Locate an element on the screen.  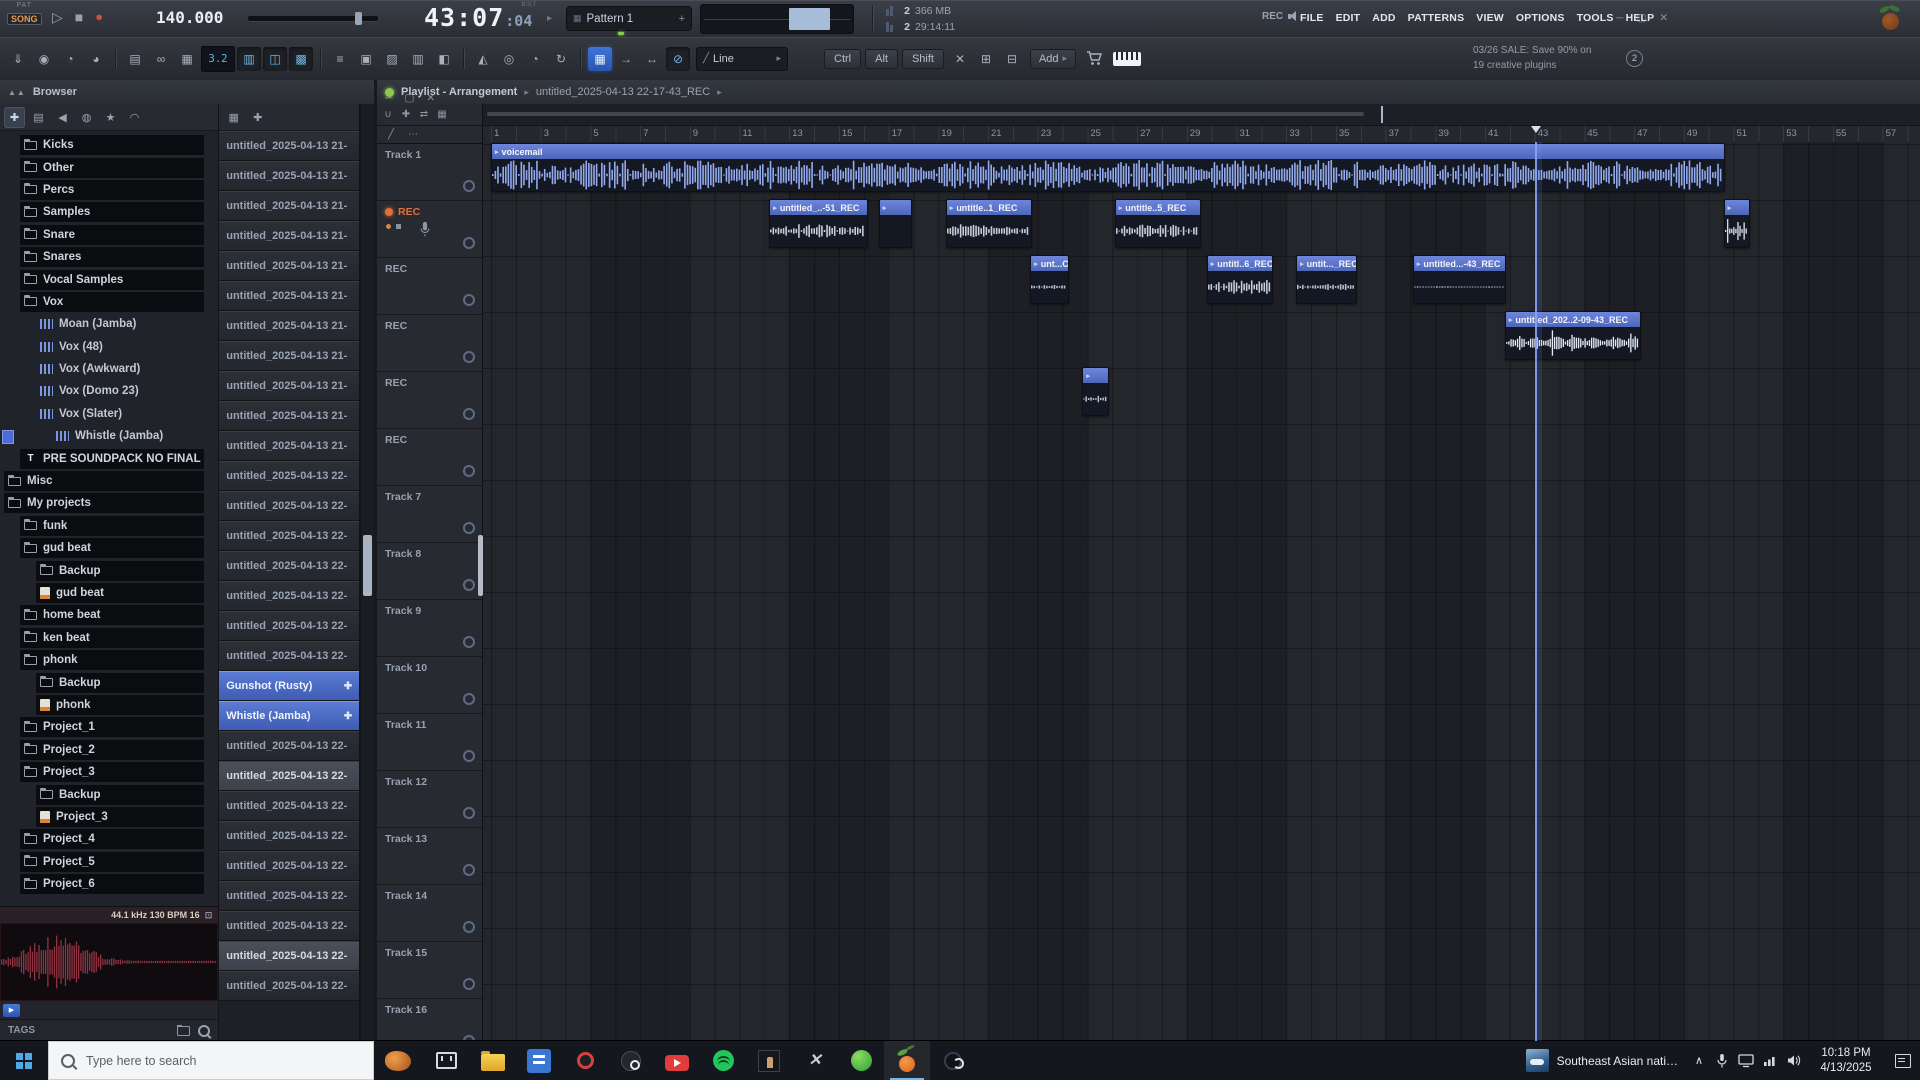
track-header: Track 14 is located at coordinates (429, 913).